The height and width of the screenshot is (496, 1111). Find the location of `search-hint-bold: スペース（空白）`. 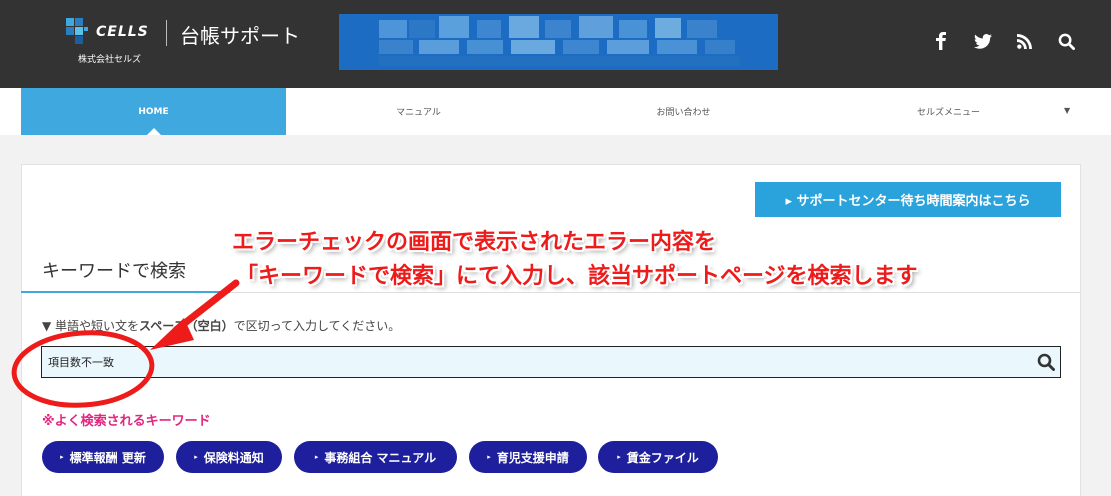

search-hint-bold: スペース（空白） is located at coordinates (186, 326).